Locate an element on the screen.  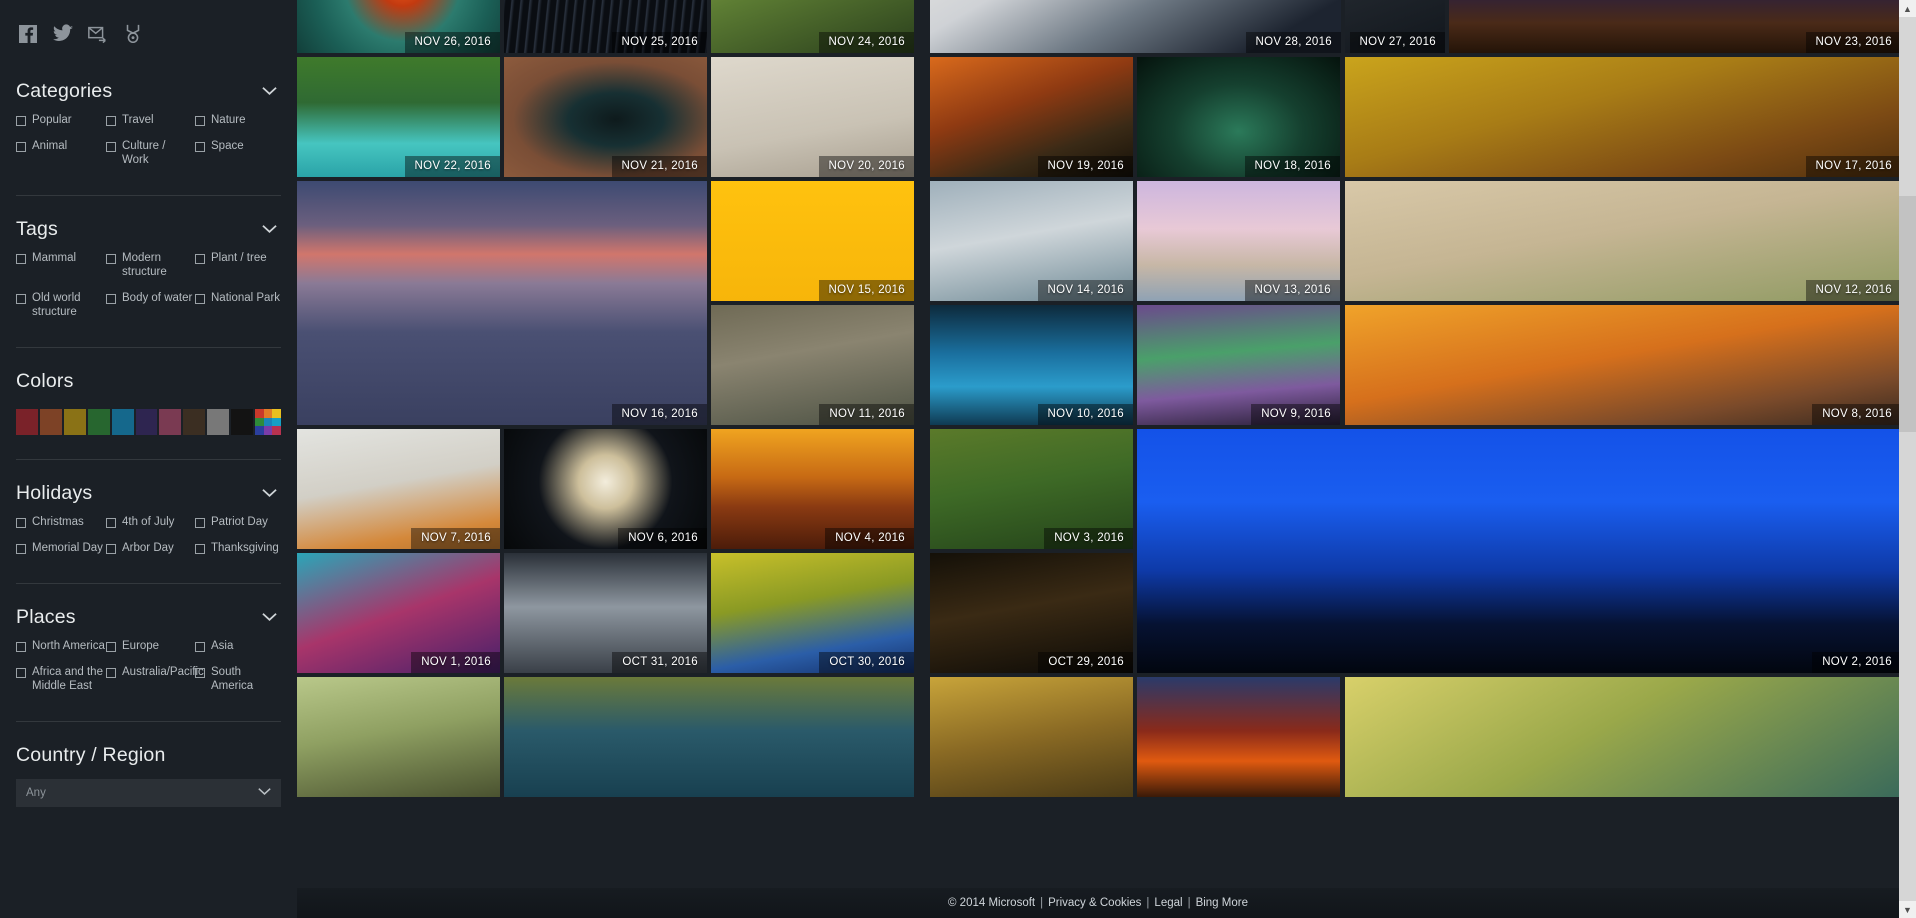
gallery-tile: NOV 19, 2016 is located at coordinates (1031, 117).